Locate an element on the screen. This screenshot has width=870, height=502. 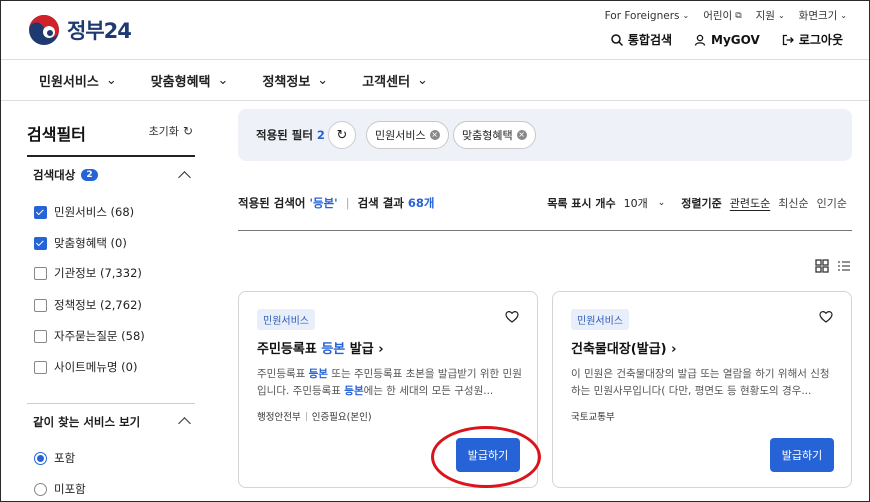
sort-label: 정렬기준 is located at coordinates (701, 203).